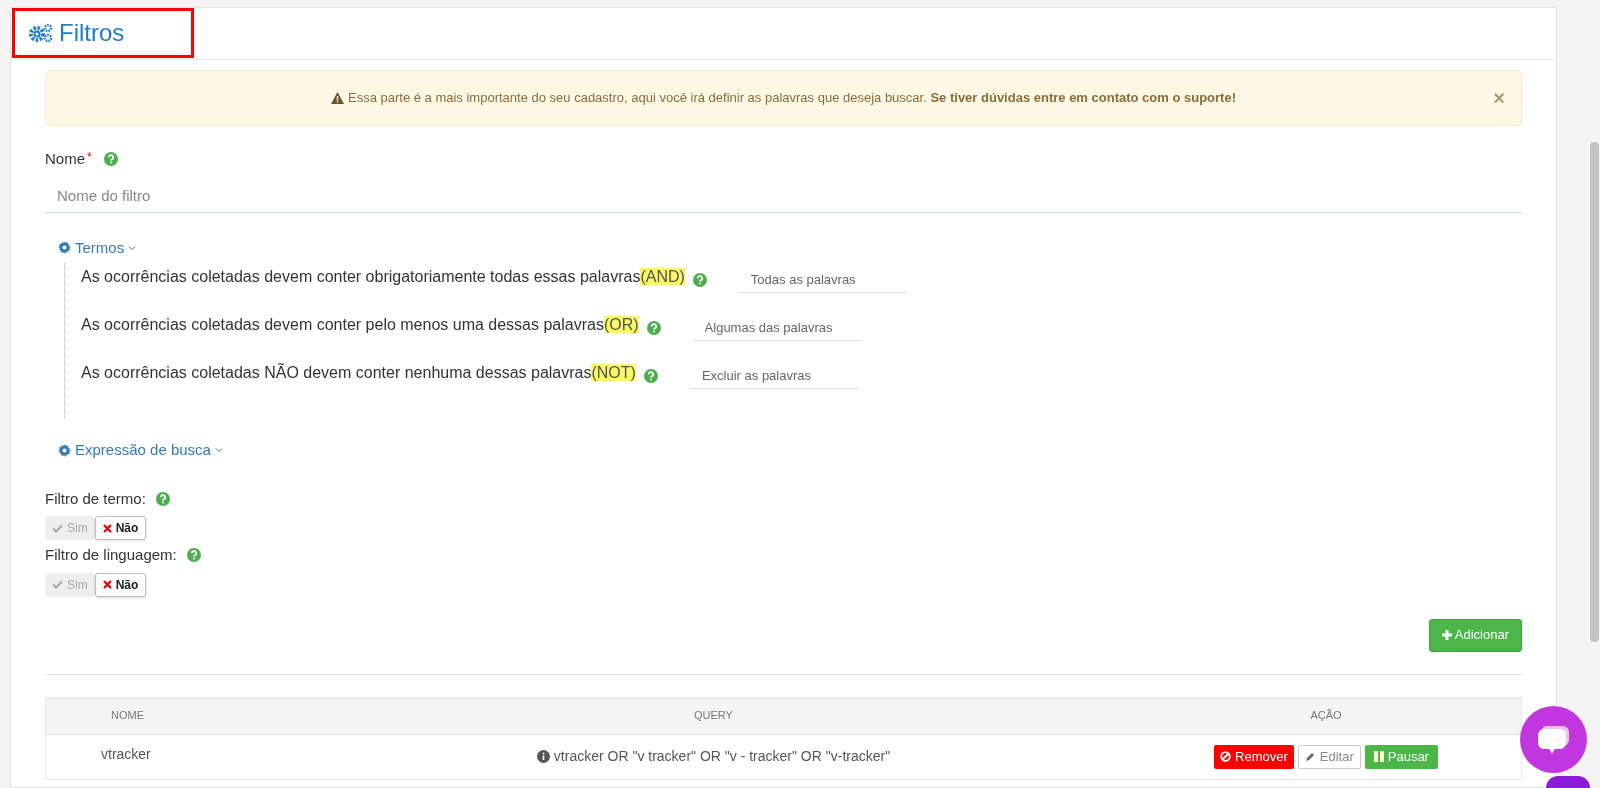  I want to click on add-button: Adicionar, so click(1475, 635).